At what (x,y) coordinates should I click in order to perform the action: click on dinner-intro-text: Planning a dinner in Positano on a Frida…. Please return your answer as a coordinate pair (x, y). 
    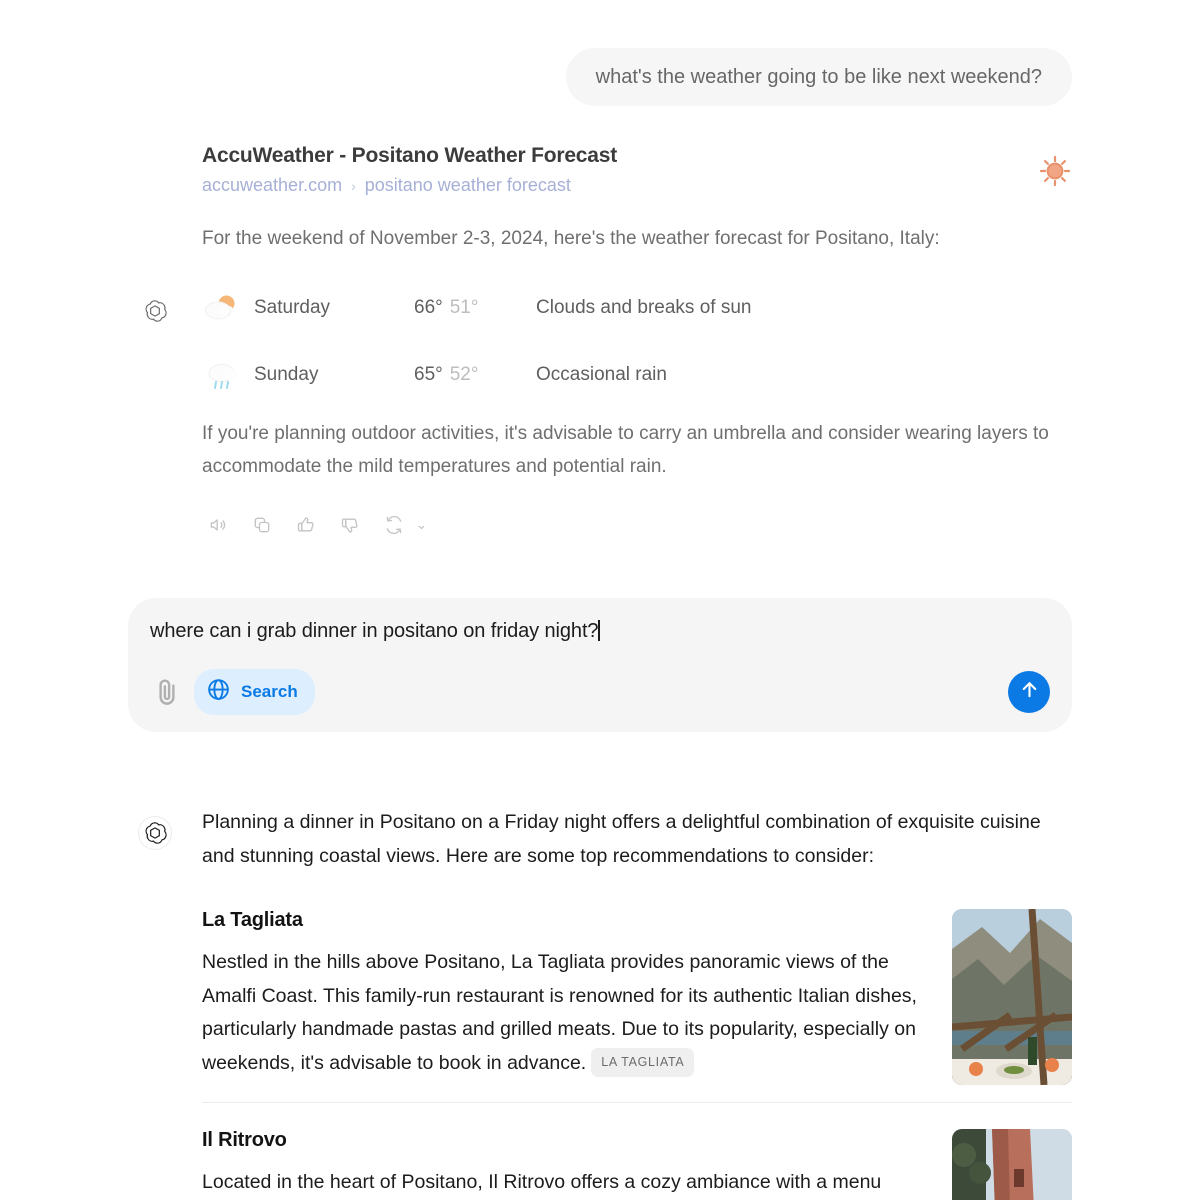
    Looking at the image, I should click on (621, 839).